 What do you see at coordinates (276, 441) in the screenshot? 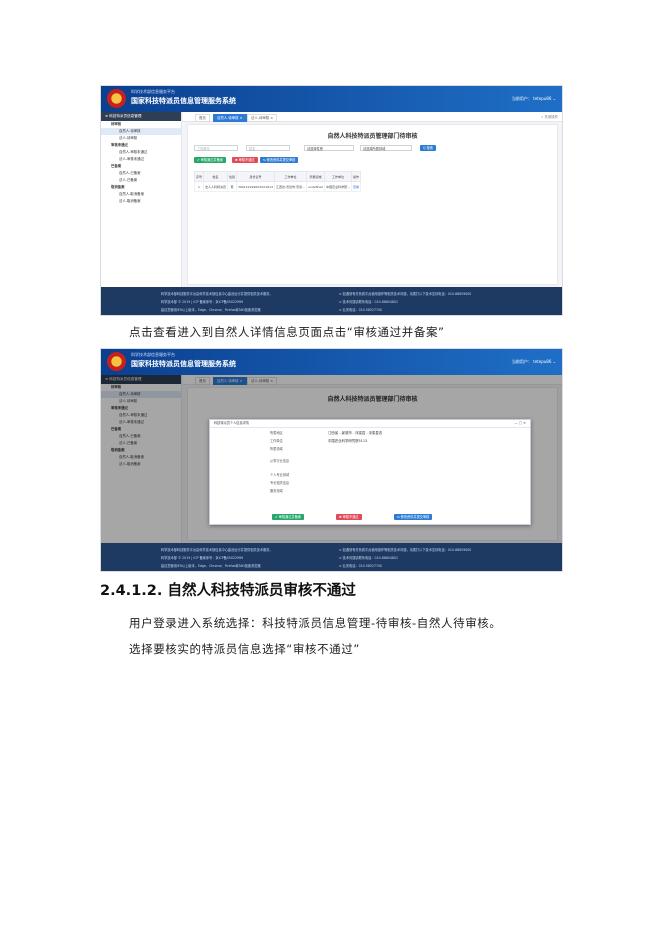
I see `detail-field-label: 工作单位` at bounding box center [276, 441].